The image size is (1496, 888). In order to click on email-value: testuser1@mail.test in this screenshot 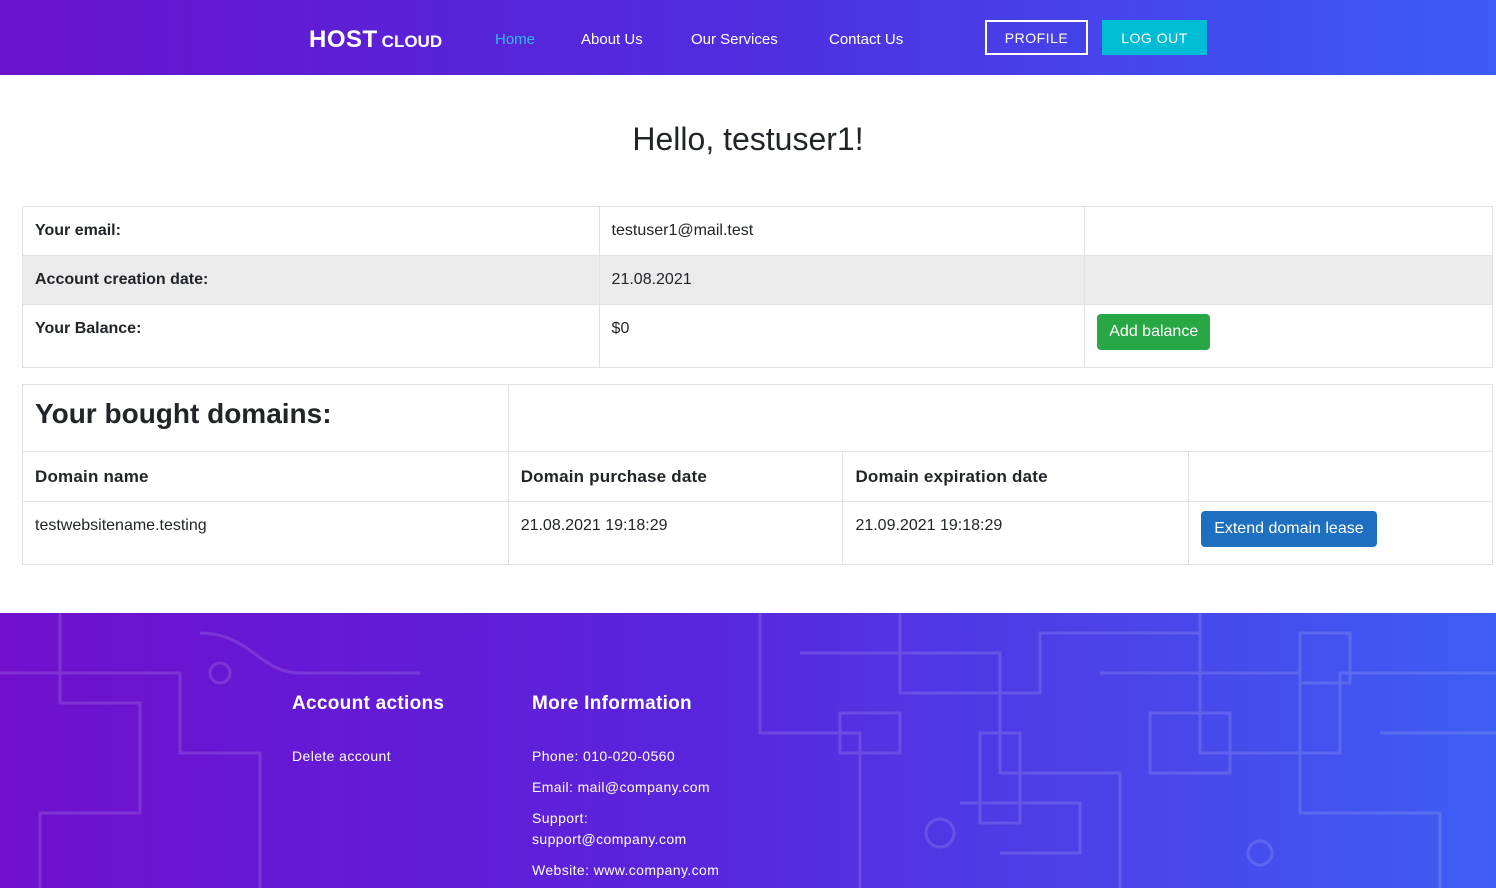, I will do `click(842, 231)`.